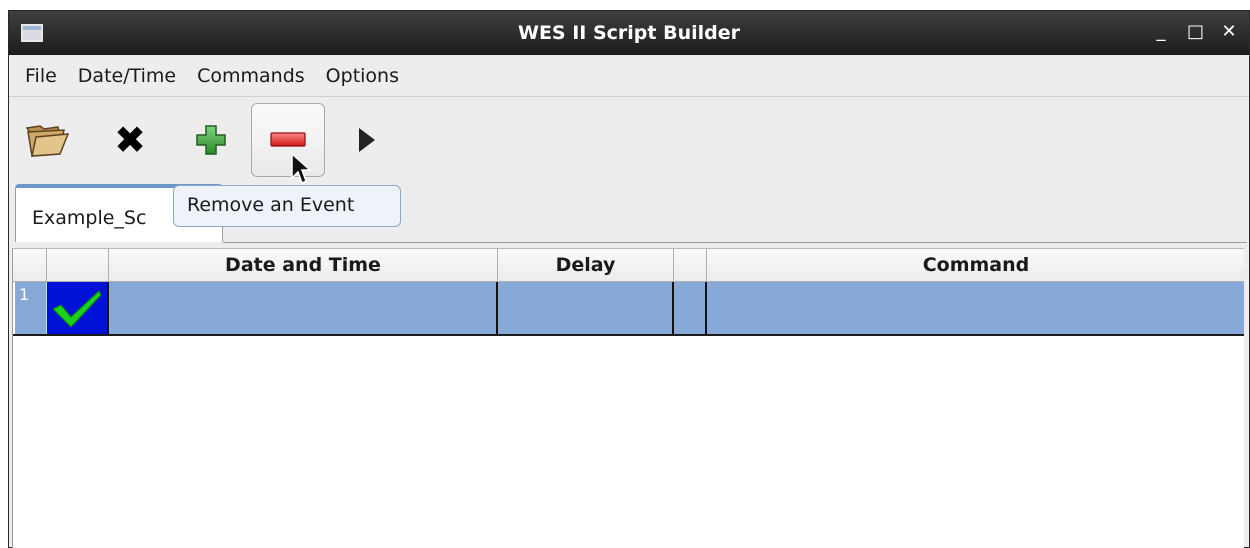 The width and height of the screenshot is (1250, 548). I want to click on play-icon, so click(367, 140).